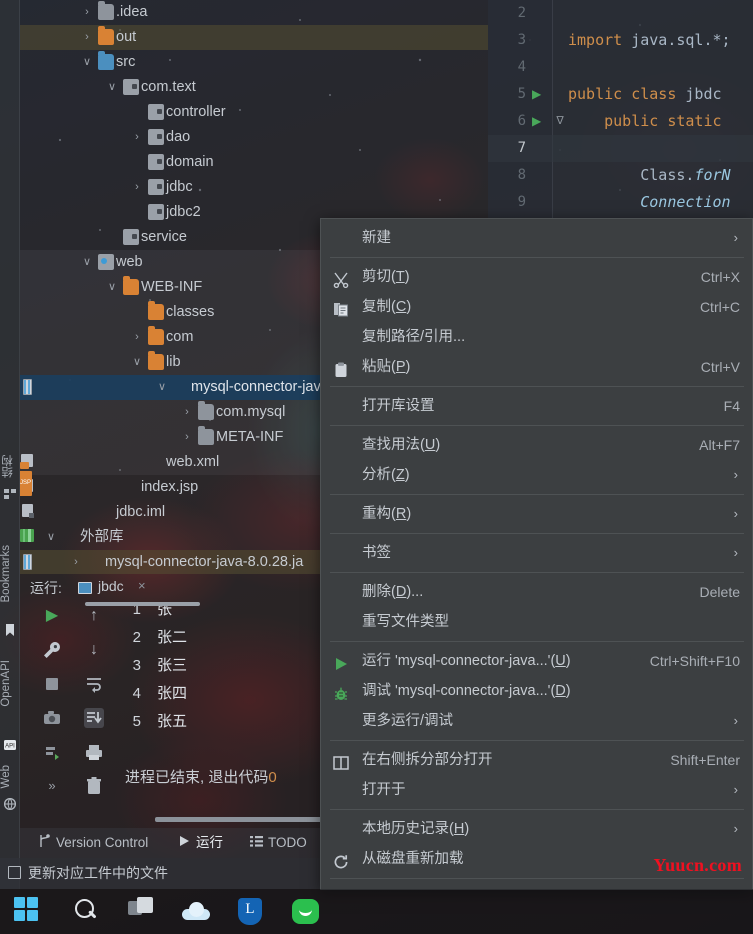 The width and height of the screenshot is (753, 934). Describe the element at coordinates (254, 187) in the screenshot. I see `tree-row: › jdbc` at that location.